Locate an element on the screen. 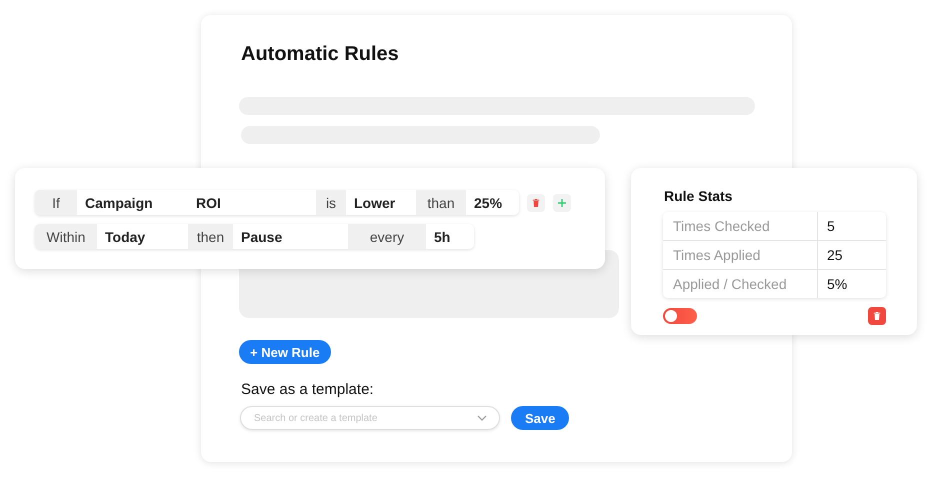 This screenshot has height=477, width=933. table-cell-text: 25 is located at coordinates (835, 255).